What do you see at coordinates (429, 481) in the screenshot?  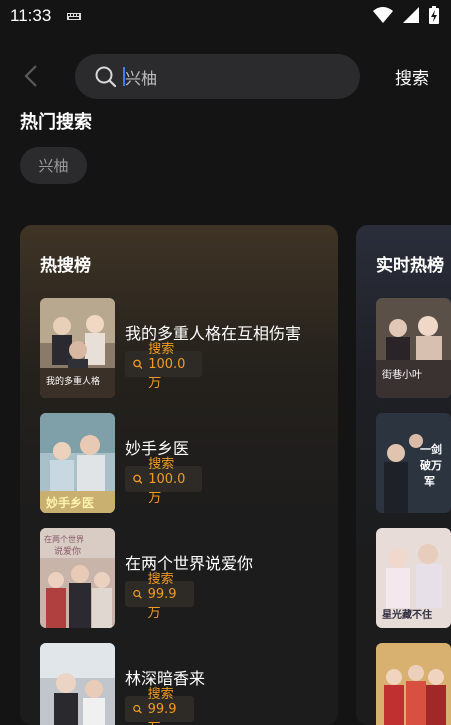 I see `svg-text: 军` at bounding box center [429, 481].